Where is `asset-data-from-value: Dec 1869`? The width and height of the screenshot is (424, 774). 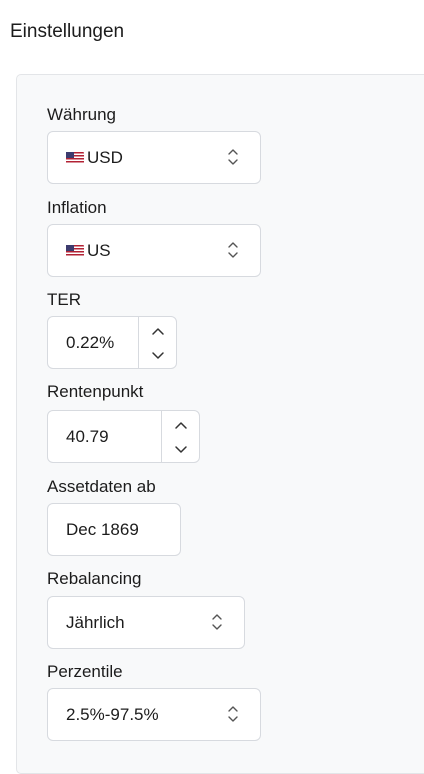
asset-data-from-value: Dec 1869 is located at coordinates (102, 529).